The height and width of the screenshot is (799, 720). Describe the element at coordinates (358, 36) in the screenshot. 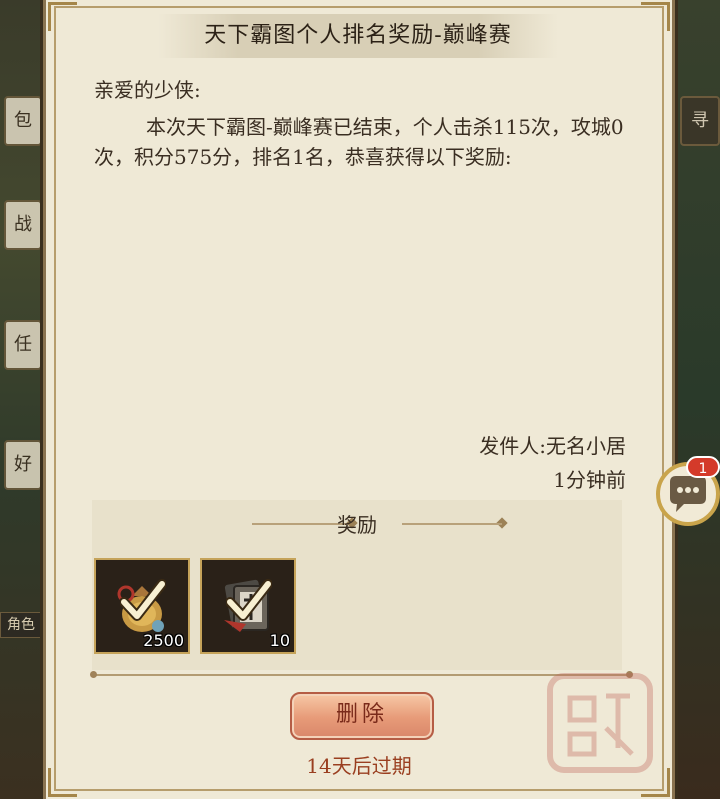

I see `mail-title: 天下霸图个人排名奖励-巅峰赛` at that location.